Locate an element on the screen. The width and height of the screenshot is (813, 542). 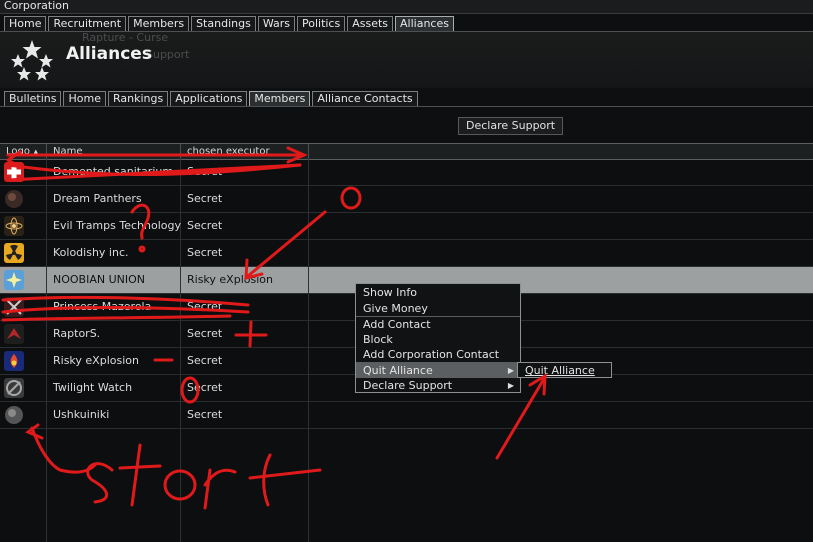
tab-assets: Assets is located at coordinates (370, 24).